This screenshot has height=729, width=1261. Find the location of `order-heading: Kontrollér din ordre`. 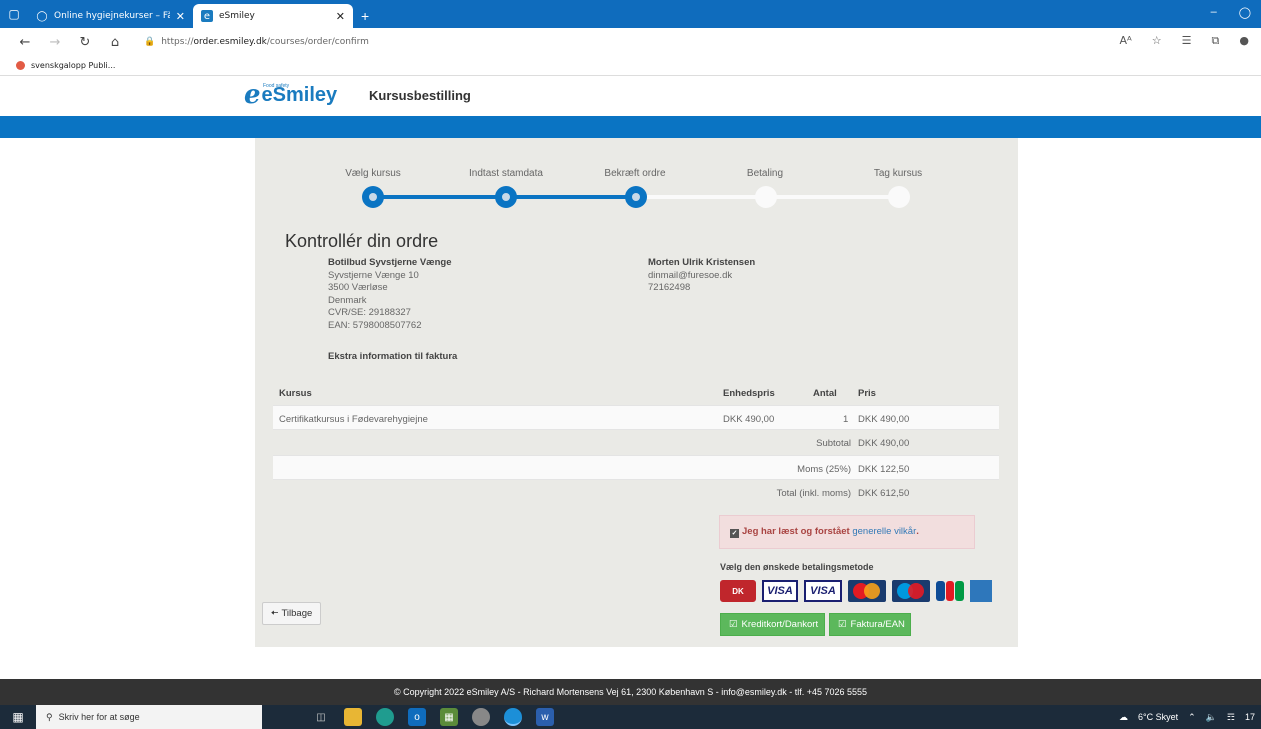

order-heading: Kontrollér din ordre is located at coordinates (362, 241).